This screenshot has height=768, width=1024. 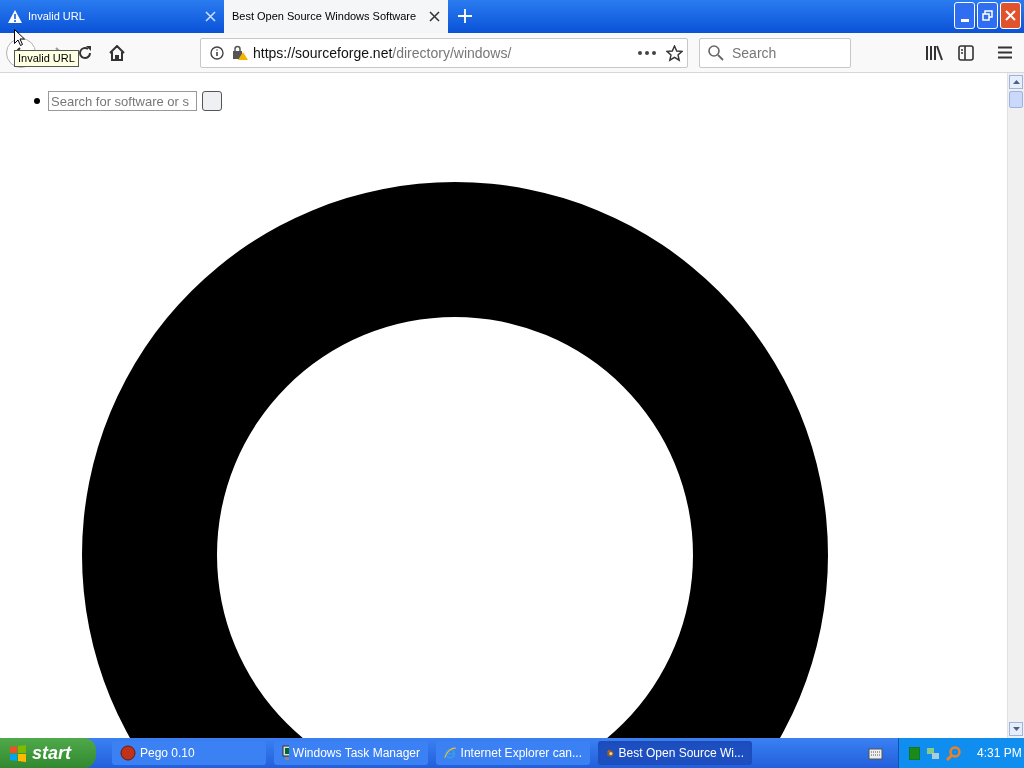 I want to click on clock: 4:31 PM, so click(x=999, y=753).